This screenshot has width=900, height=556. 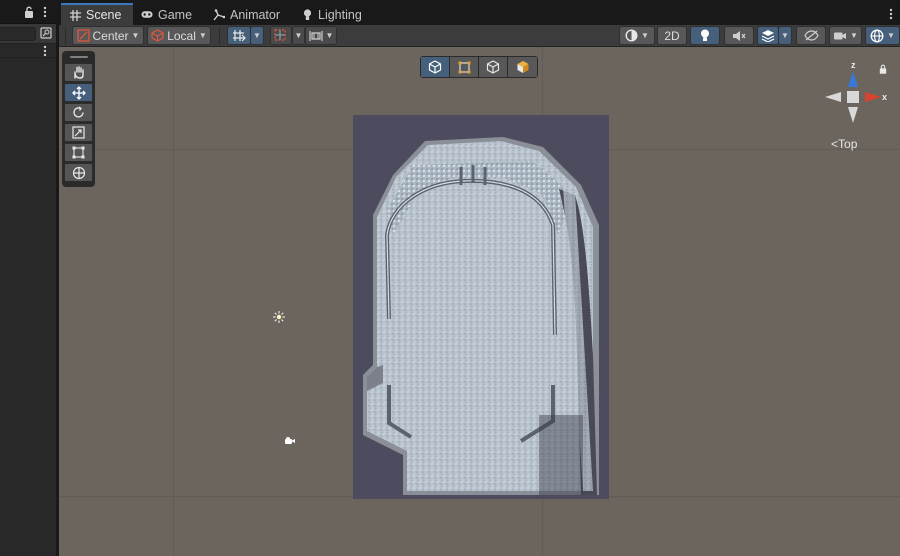 What do you see at coordinates (279, 317) in the screenshot?
I see `sun-light-icon` at bounding box center [279, 317].